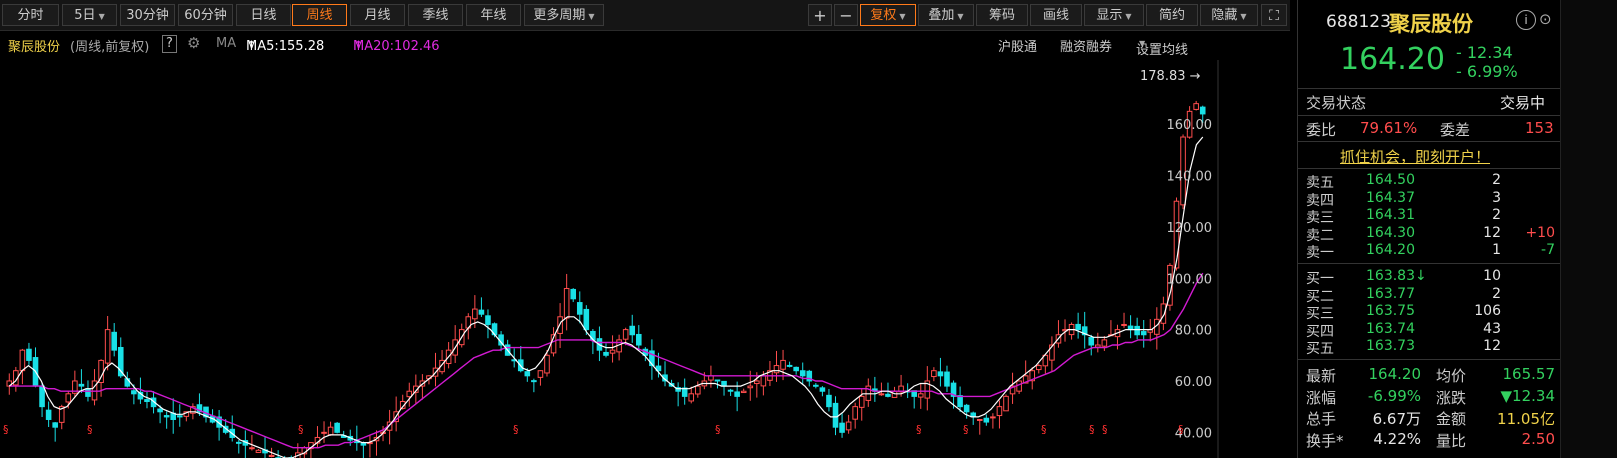 Image resolution: width=1617 pixels, height=458 pixels. I want to click on tab-monthly: 月线, so click(377, 15).